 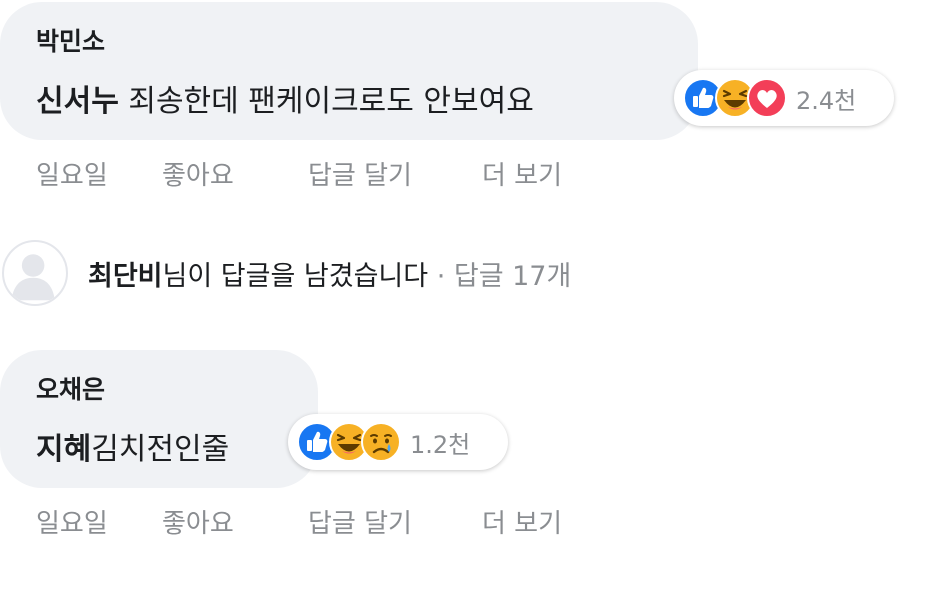 I want to click on reply-message: 님이 답글을 남겼습니다, so click(x=295, y=276).